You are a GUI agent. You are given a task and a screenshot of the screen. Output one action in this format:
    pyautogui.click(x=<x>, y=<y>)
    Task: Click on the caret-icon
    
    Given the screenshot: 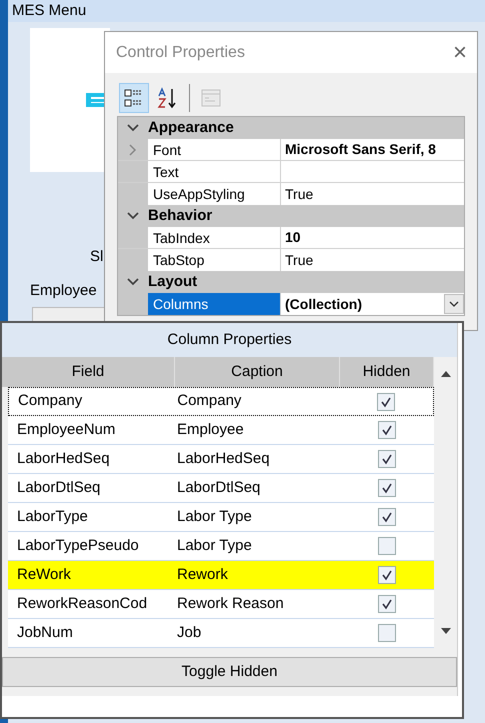 What is the action you would take?
    pyautogui.click(x=454, y=304)
    